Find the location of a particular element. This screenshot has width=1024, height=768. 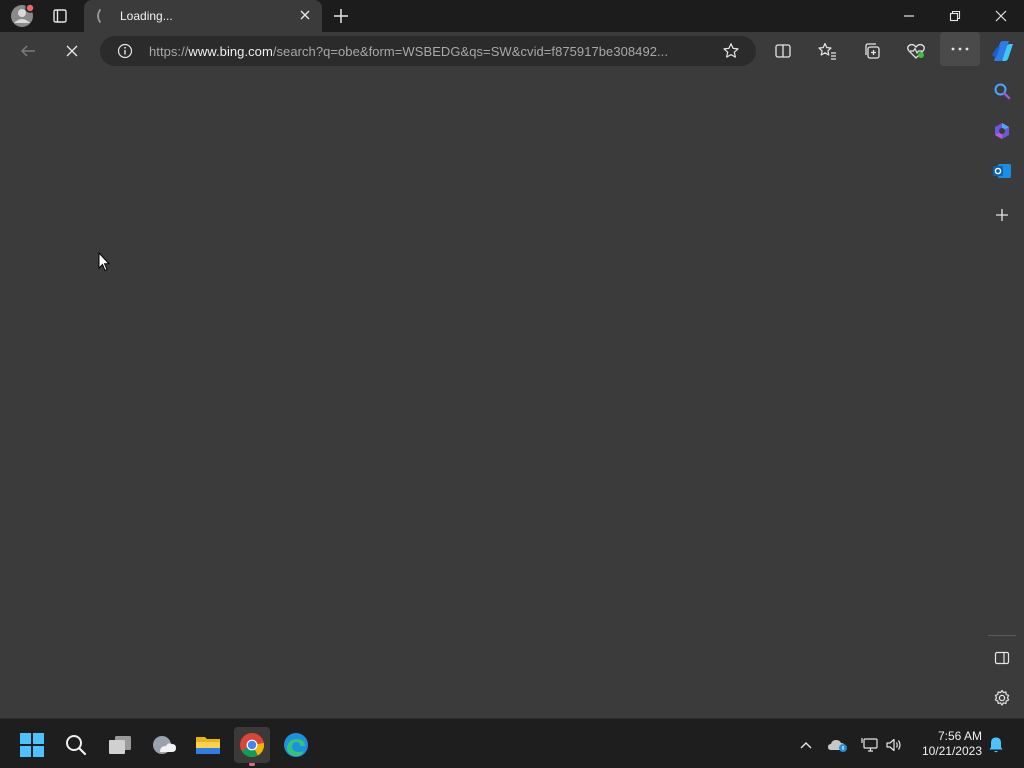

close-window-button is located at coordinates (1001, 16).